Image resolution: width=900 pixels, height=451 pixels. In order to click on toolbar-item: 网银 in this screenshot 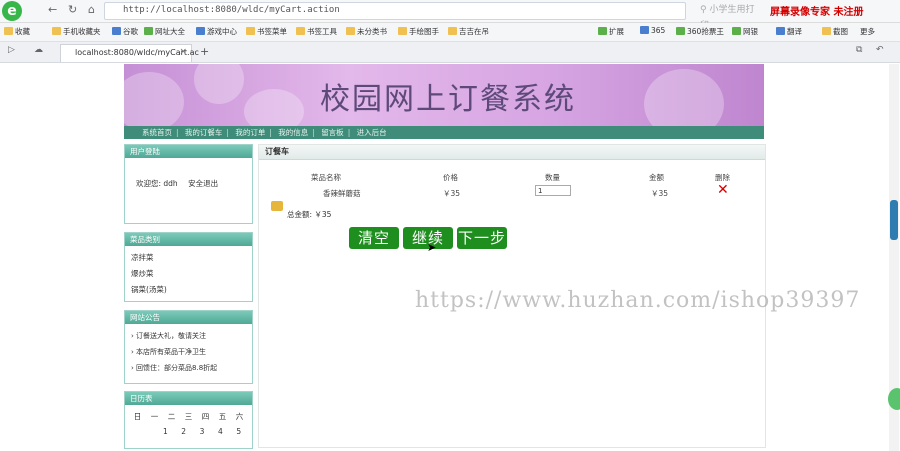, I will do `click(745, 31)`.